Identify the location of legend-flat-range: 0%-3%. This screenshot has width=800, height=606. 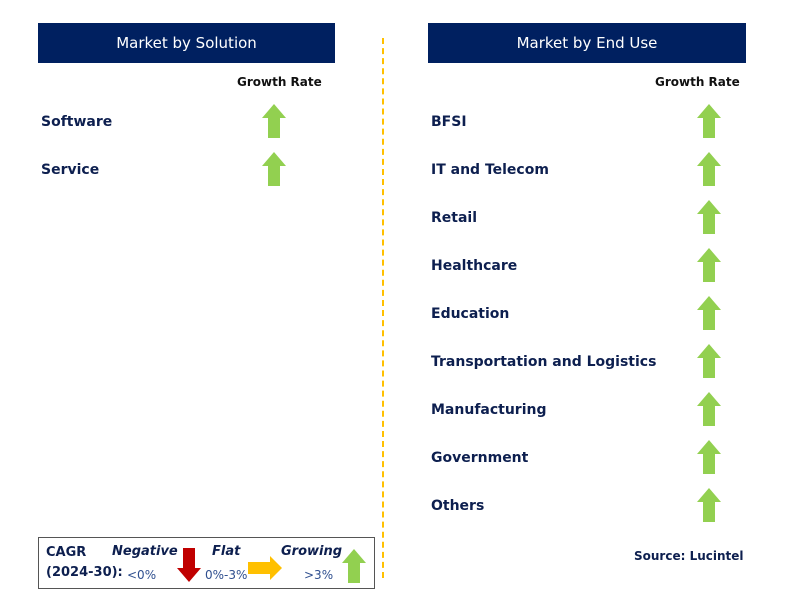
(226, 575).